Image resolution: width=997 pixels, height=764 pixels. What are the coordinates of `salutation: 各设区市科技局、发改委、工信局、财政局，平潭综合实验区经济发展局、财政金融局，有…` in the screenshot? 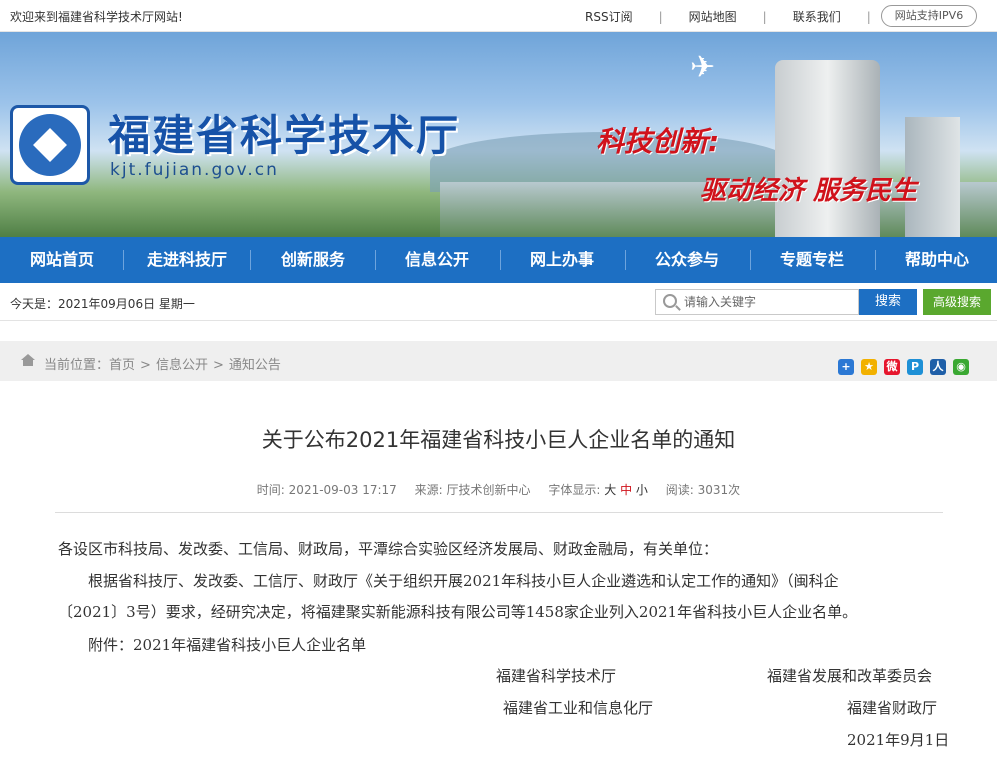 It's located at (388, 549).